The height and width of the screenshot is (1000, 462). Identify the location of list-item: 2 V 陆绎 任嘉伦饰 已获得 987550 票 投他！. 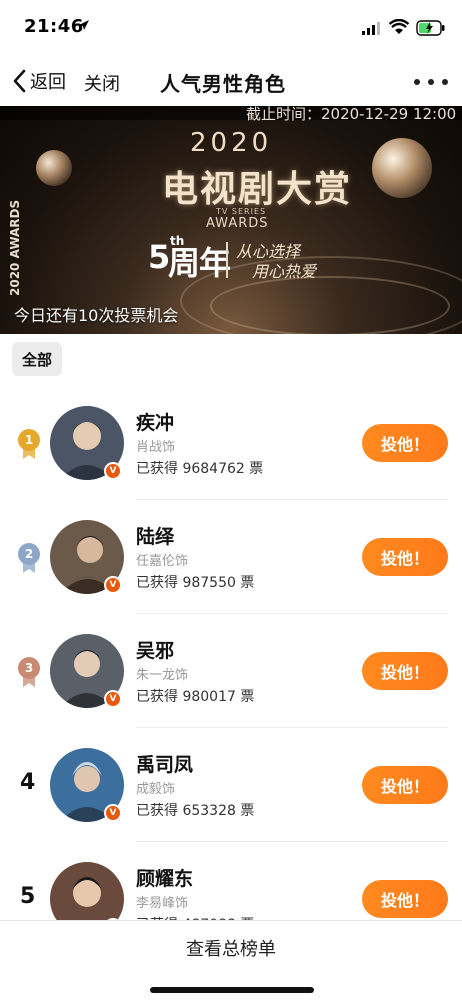
(231, 557).